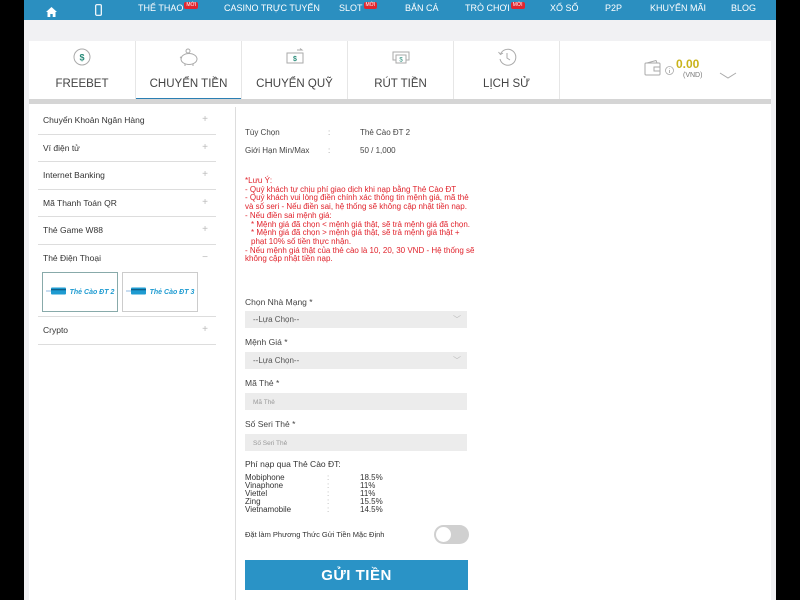 The image size is (800, 600). Describe the element at coordinates (80, 202) in the screenshot. I see `sidebar-item-label: Mã Thanh Toán QR` at that location.